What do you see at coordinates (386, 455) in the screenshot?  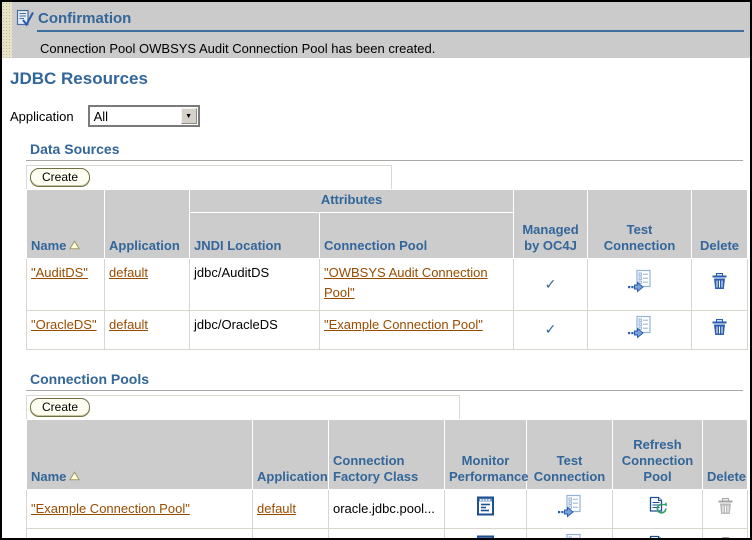 I see `column-header-connection-factory-class: Connection Factory Class` at bounding box center [386, 455].